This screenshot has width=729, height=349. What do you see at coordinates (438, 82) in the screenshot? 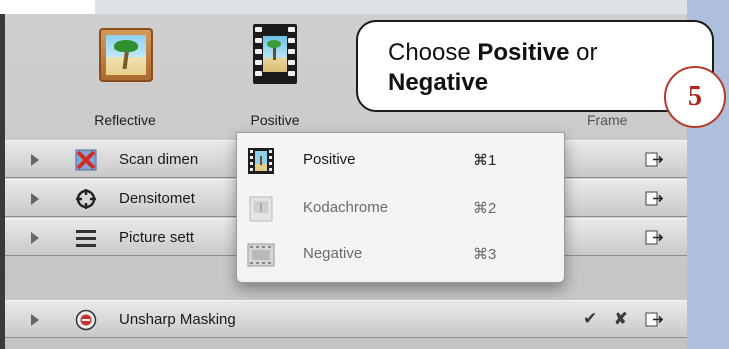
I see `callout-negative-term: Negative` at bounding box center [438, 82].